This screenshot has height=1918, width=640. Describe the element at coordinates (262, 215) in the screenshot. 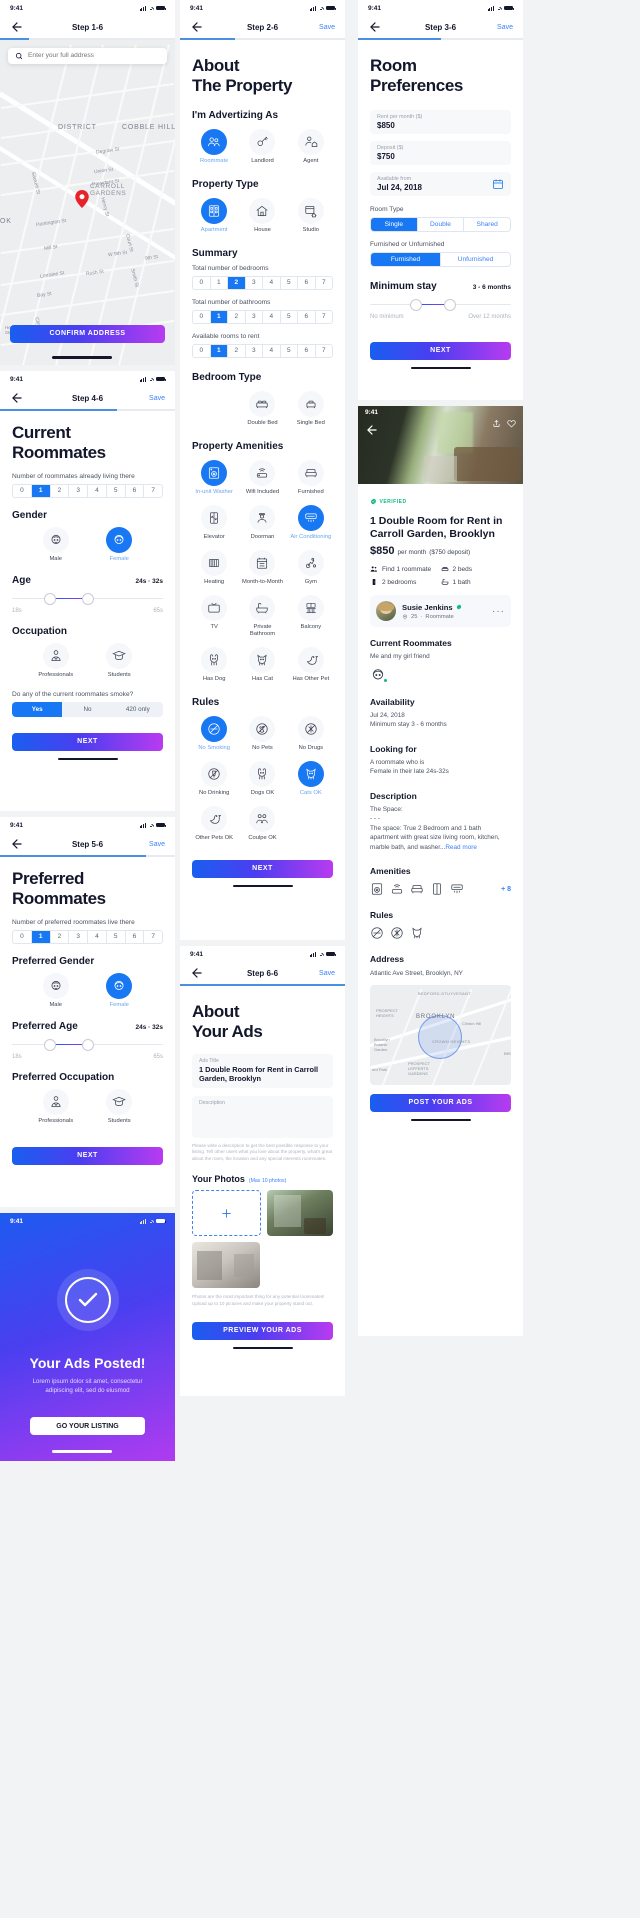

I see `property-type-option-house: House` at that location.